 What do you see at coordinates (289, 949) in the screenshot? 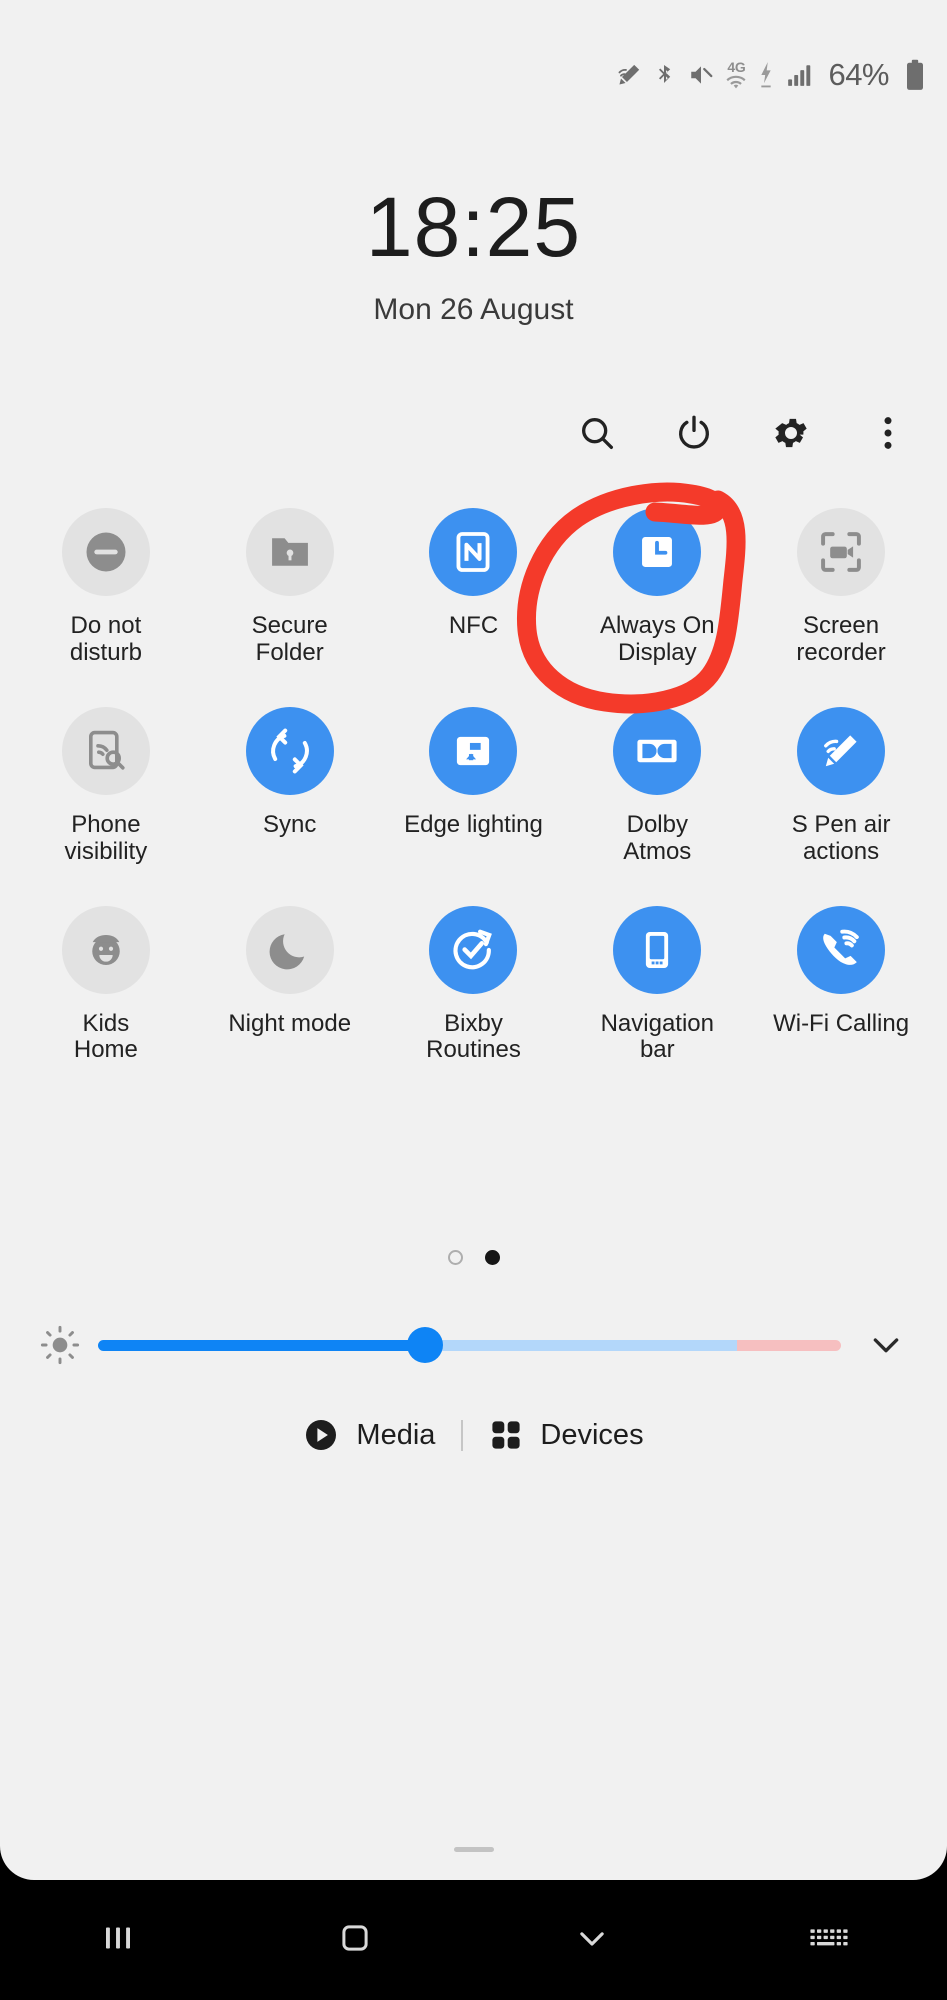
I see `night-mode-icon` at bounding box center [289, 949].